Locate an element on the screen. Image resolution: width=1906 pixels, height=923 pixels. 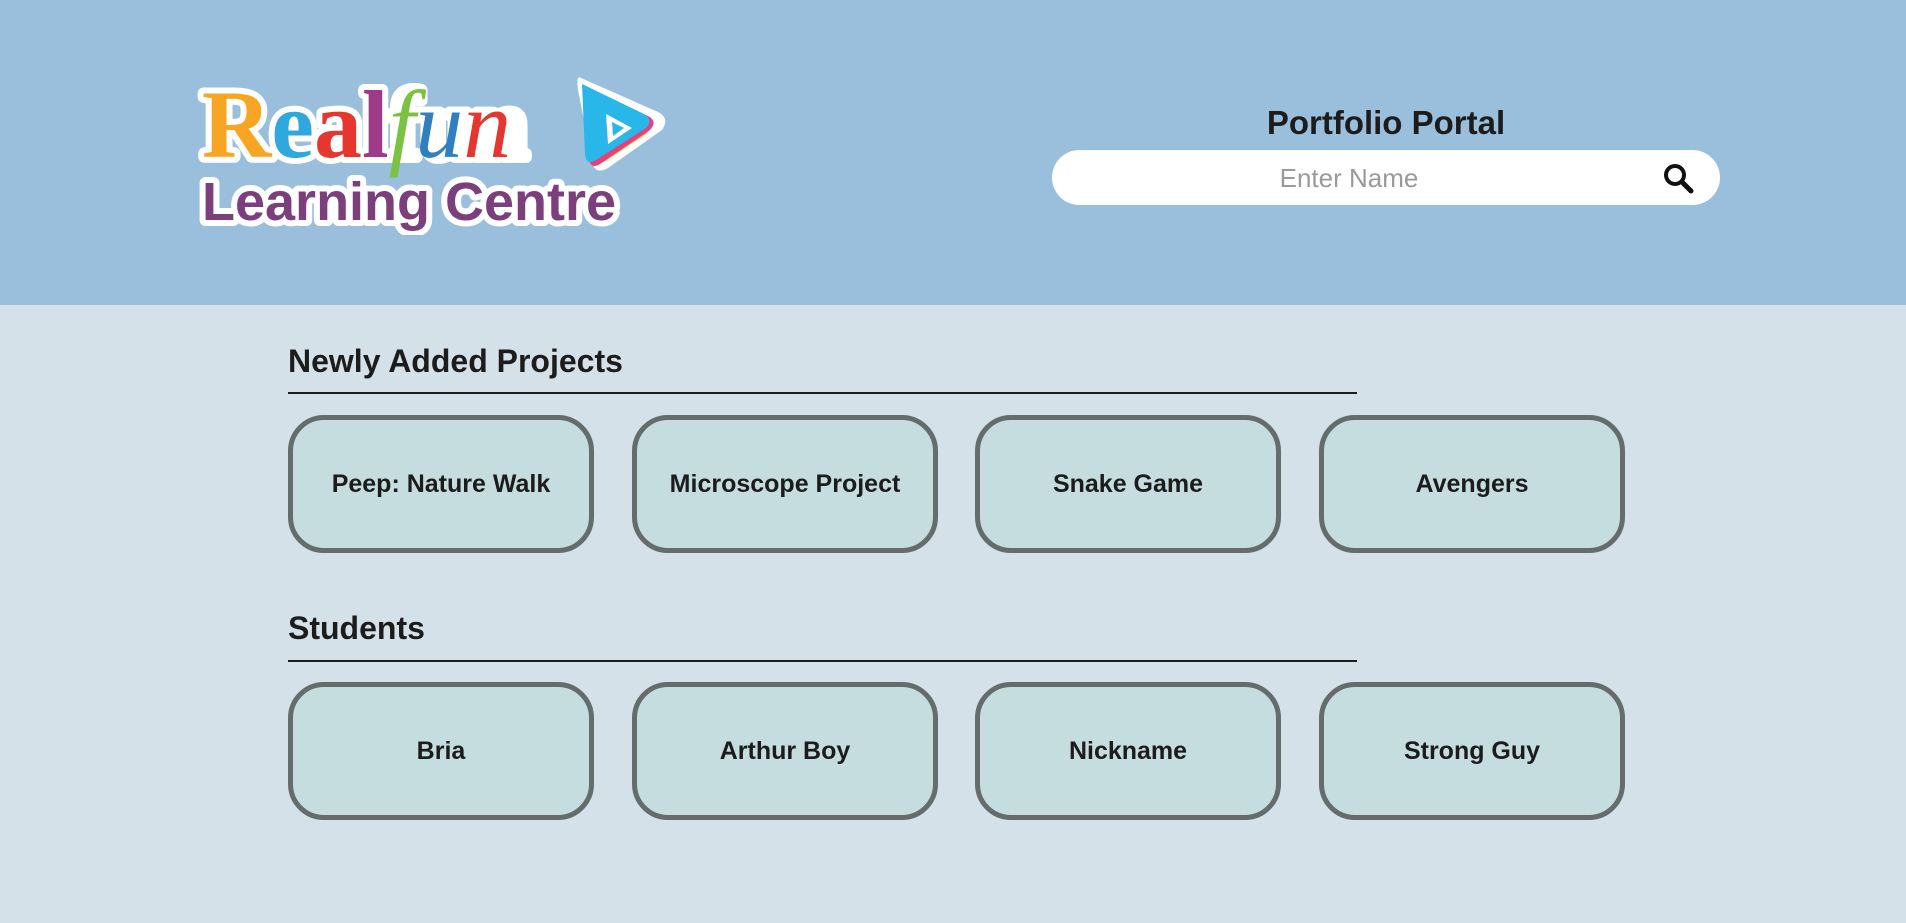
project-card-label: Microscope Project is located at coordinates (785, 483).